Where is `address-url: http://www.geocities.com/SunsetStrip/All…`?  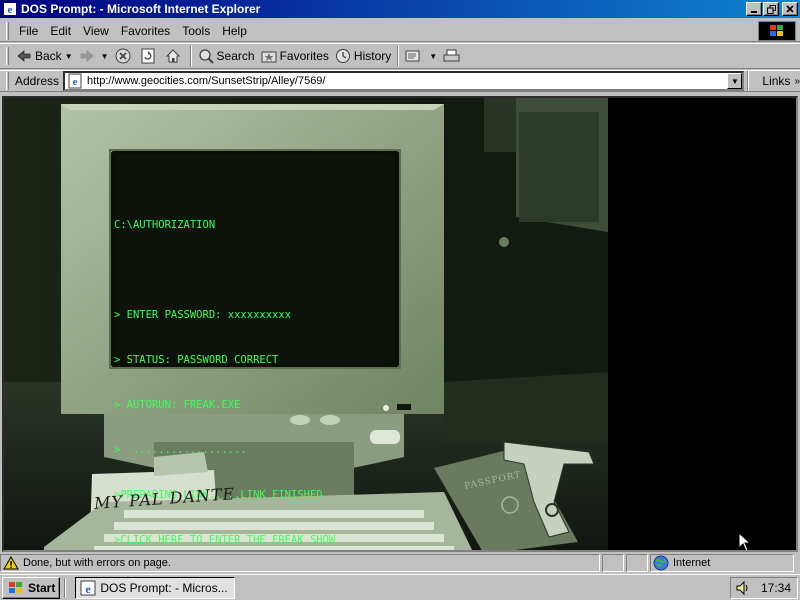 address-url: http://www.geocities.com/SunsetStrip/All… is located at coordinates (206, 81).